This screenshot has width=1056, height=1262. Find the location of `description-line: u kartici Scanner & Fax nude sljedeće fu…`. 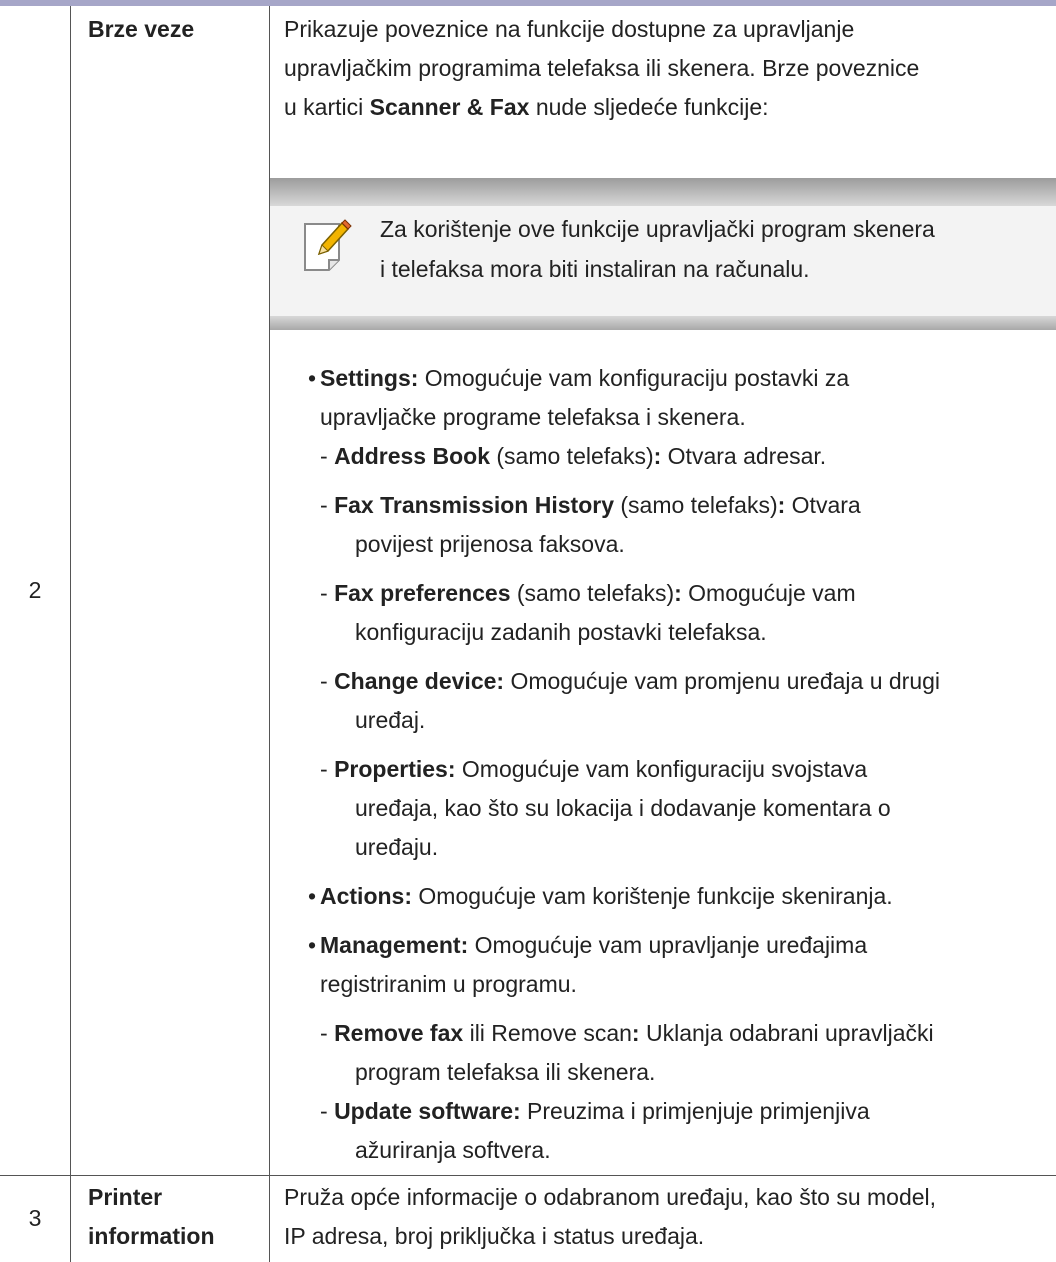

description-line: u kartici Scanner & Fax nude sljedeće fu… is located at coordinates (601, 107).